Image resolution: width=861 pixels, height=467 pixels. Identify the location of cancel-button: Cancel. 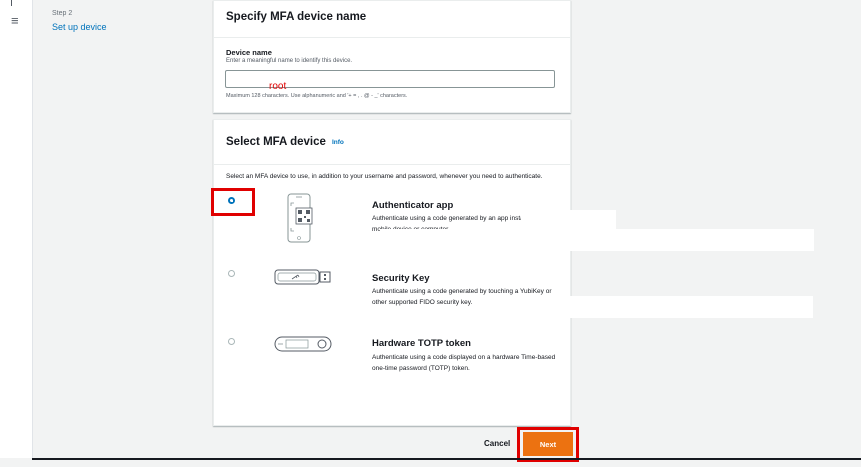
(497, 443).